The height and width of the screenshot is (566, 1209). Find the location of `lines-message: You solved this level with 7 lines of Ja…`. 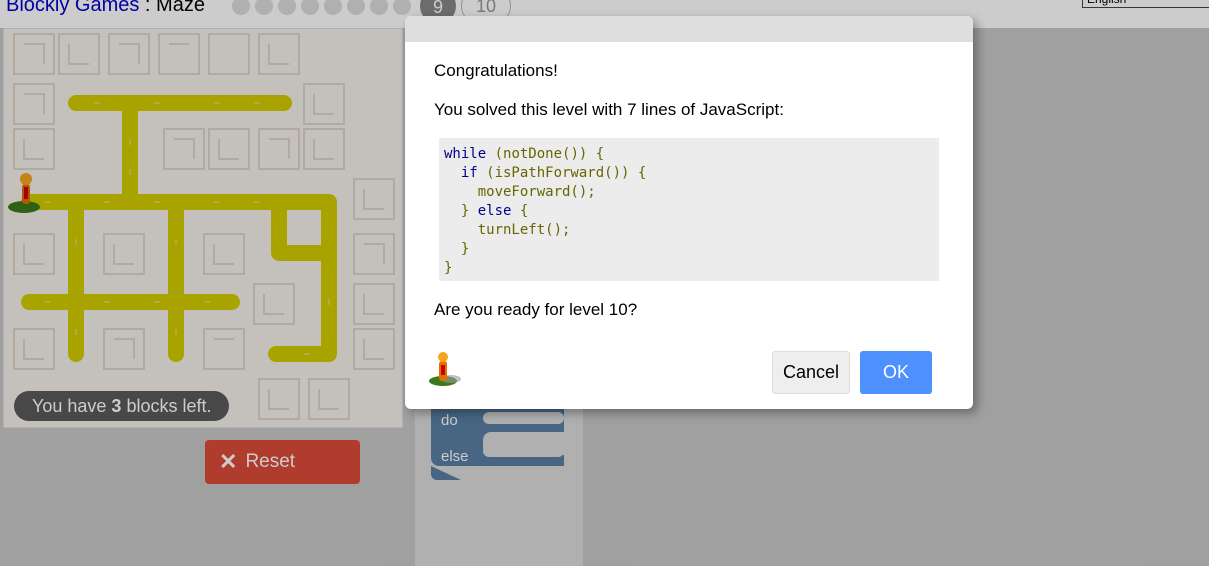

lines-message: You solved this level with 7 lines of Ja… is located at coordinates (609, 109).